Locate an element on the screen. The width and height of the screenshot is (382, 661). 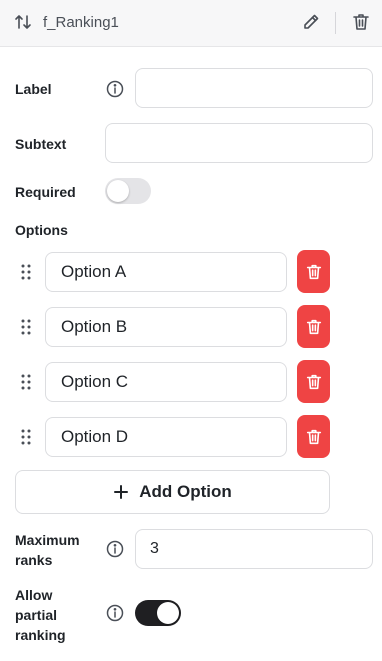
field-header: f_Ranking1 is located at coordinates (191, 23).